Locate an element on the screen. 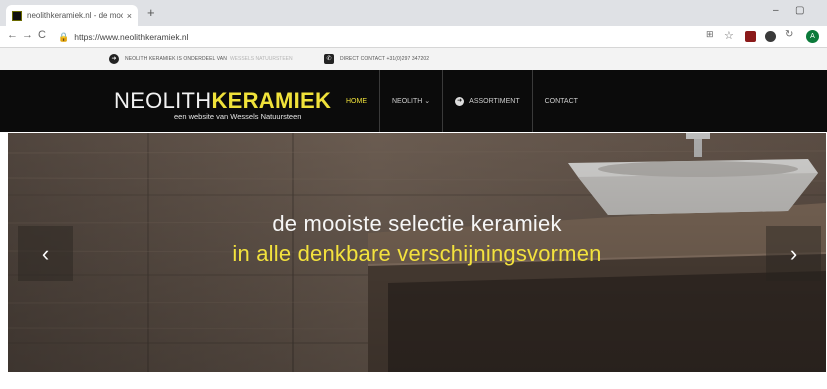  wessels-link: WESSELS NATUURSTEEN is located at coordinates (261, 59).